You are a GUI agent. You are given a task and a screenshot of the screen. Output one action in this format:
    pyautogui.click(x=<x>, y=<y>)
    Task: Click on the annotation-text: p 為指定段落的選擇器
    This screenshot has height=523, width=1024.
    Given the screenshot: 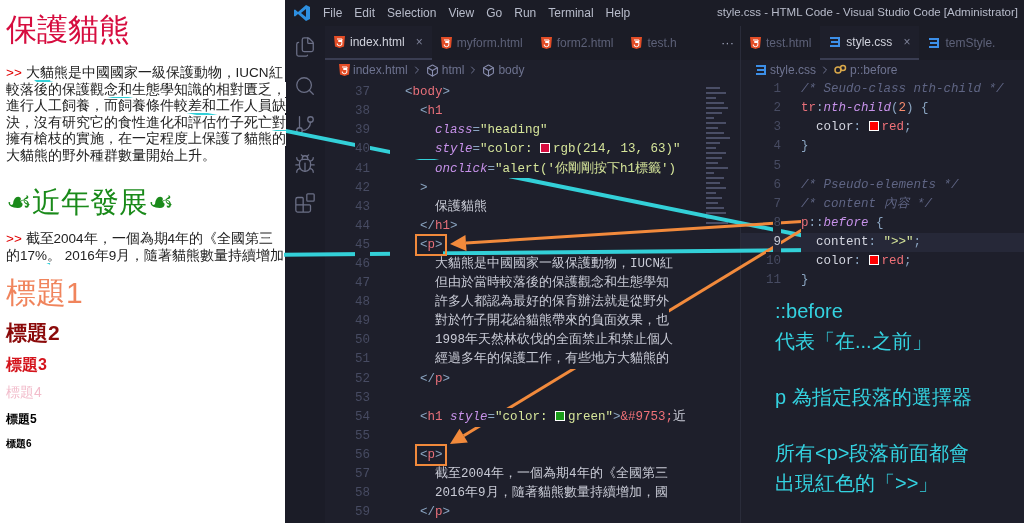 What is the action you would take?
    pyautogui.click(x=874, y=398)
    